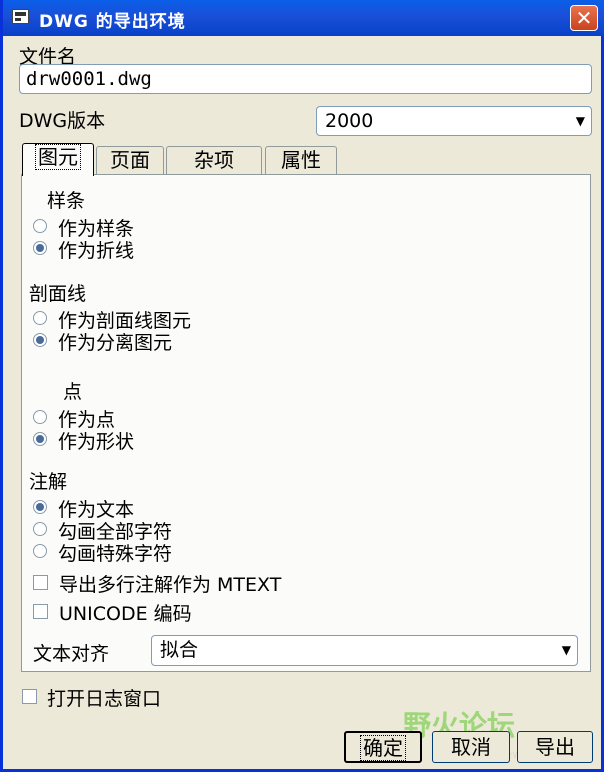  I want to click on point-as-shape-label: 作为形状, so click(96, 440).